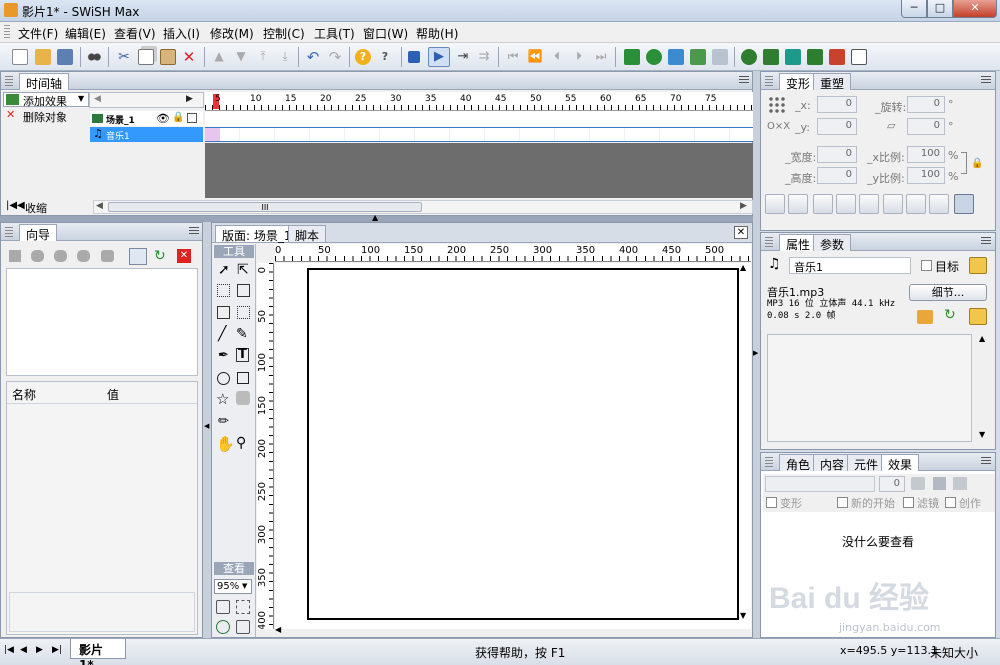  What do you see at coordinates (135, 33) in the screenshot?
I see `menu-view: 查看(V)` at bounding box center [135, 33].